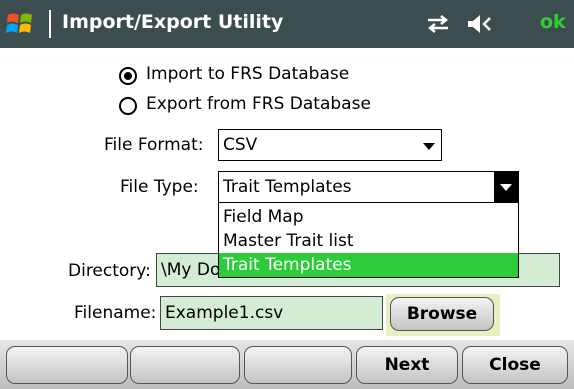 The height and width of the screenshot is (389, 574). I want to click on ok-button: ok, so click(553, 22).